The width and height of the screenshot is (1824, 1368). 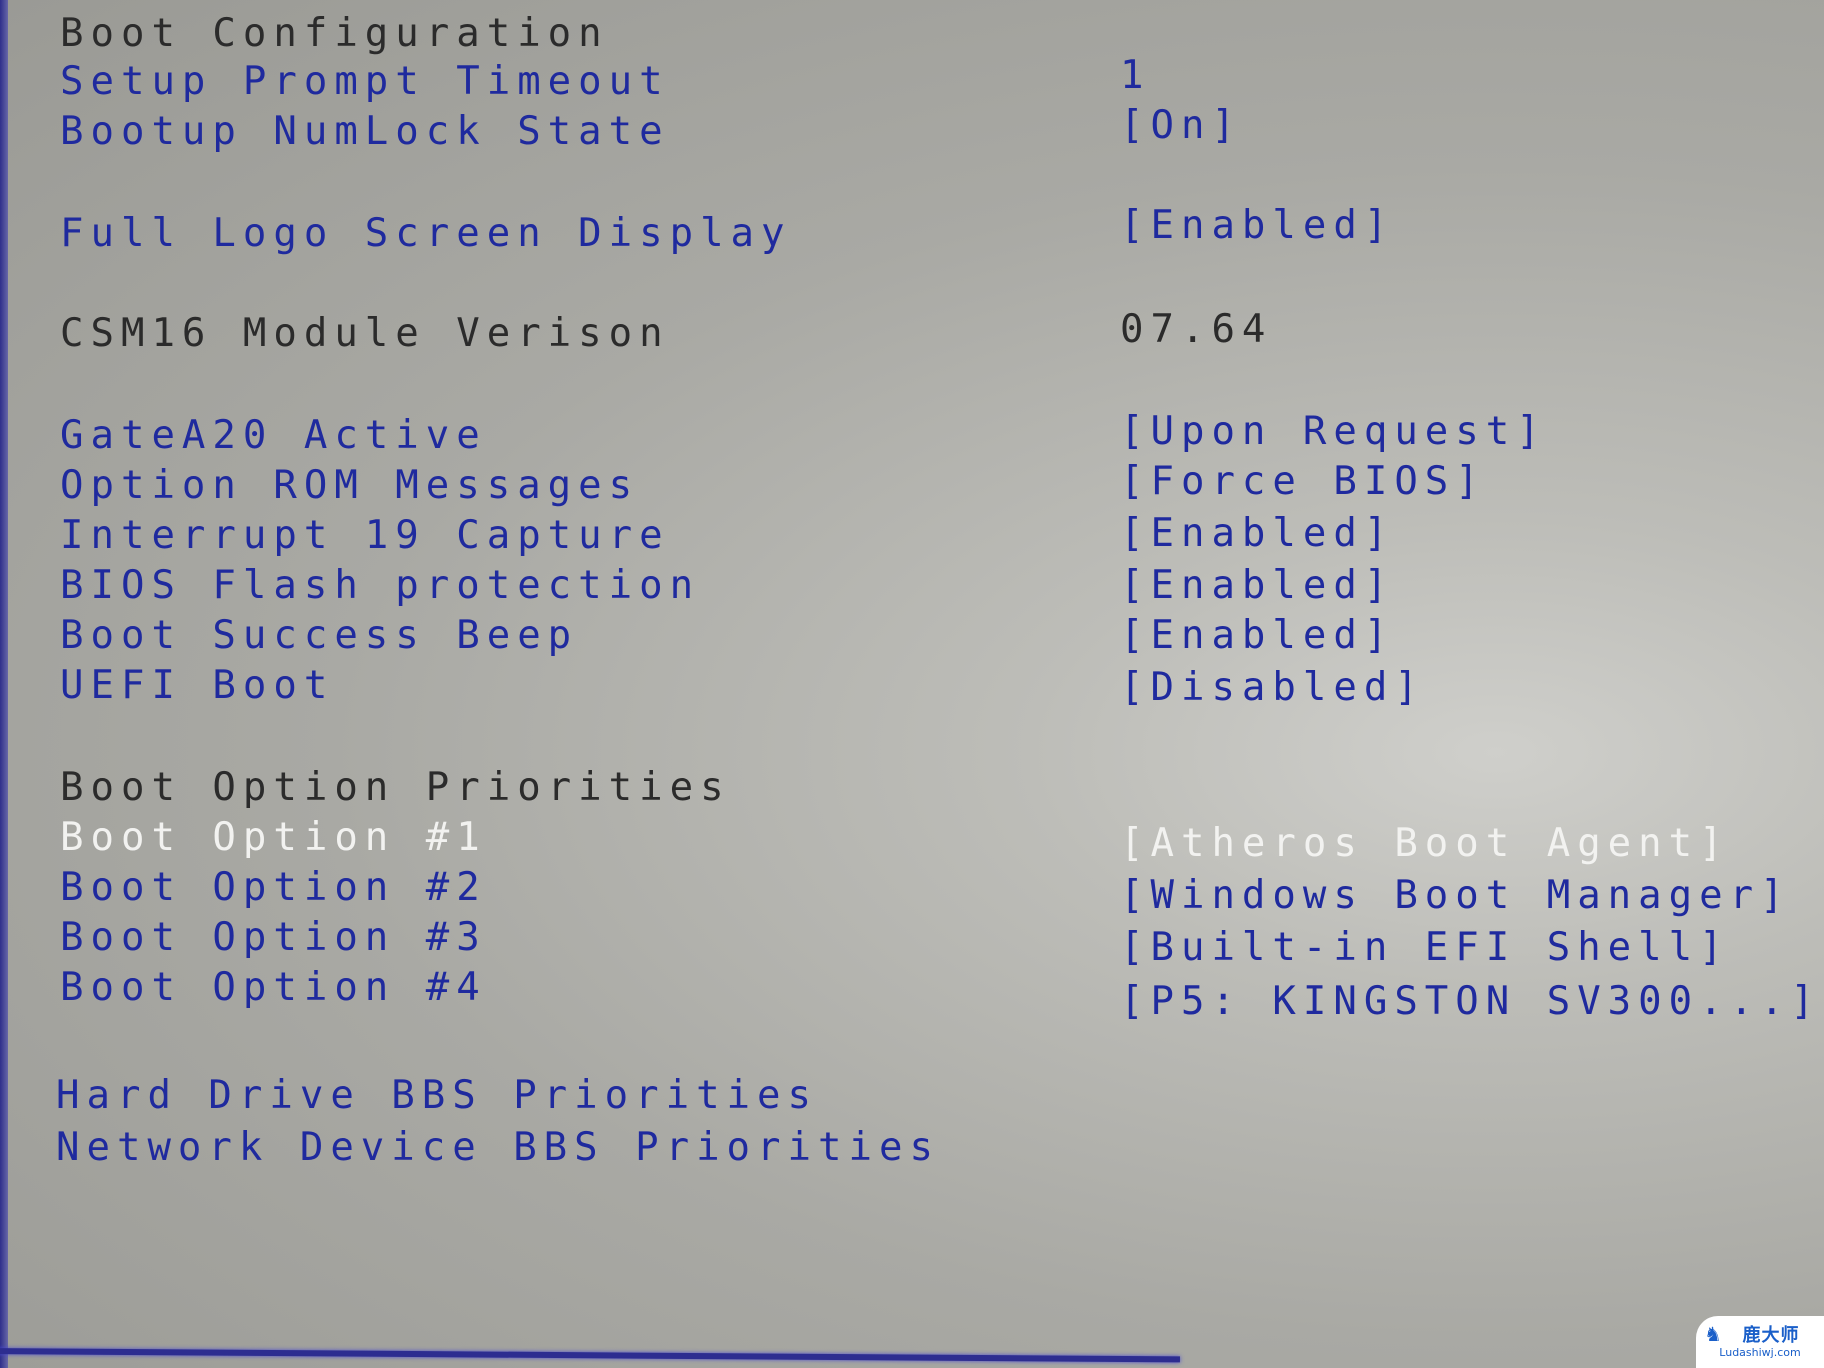 I want to click on boot-option-3-value: [Built-in EFI Shell], so click(x=1425, y=948).